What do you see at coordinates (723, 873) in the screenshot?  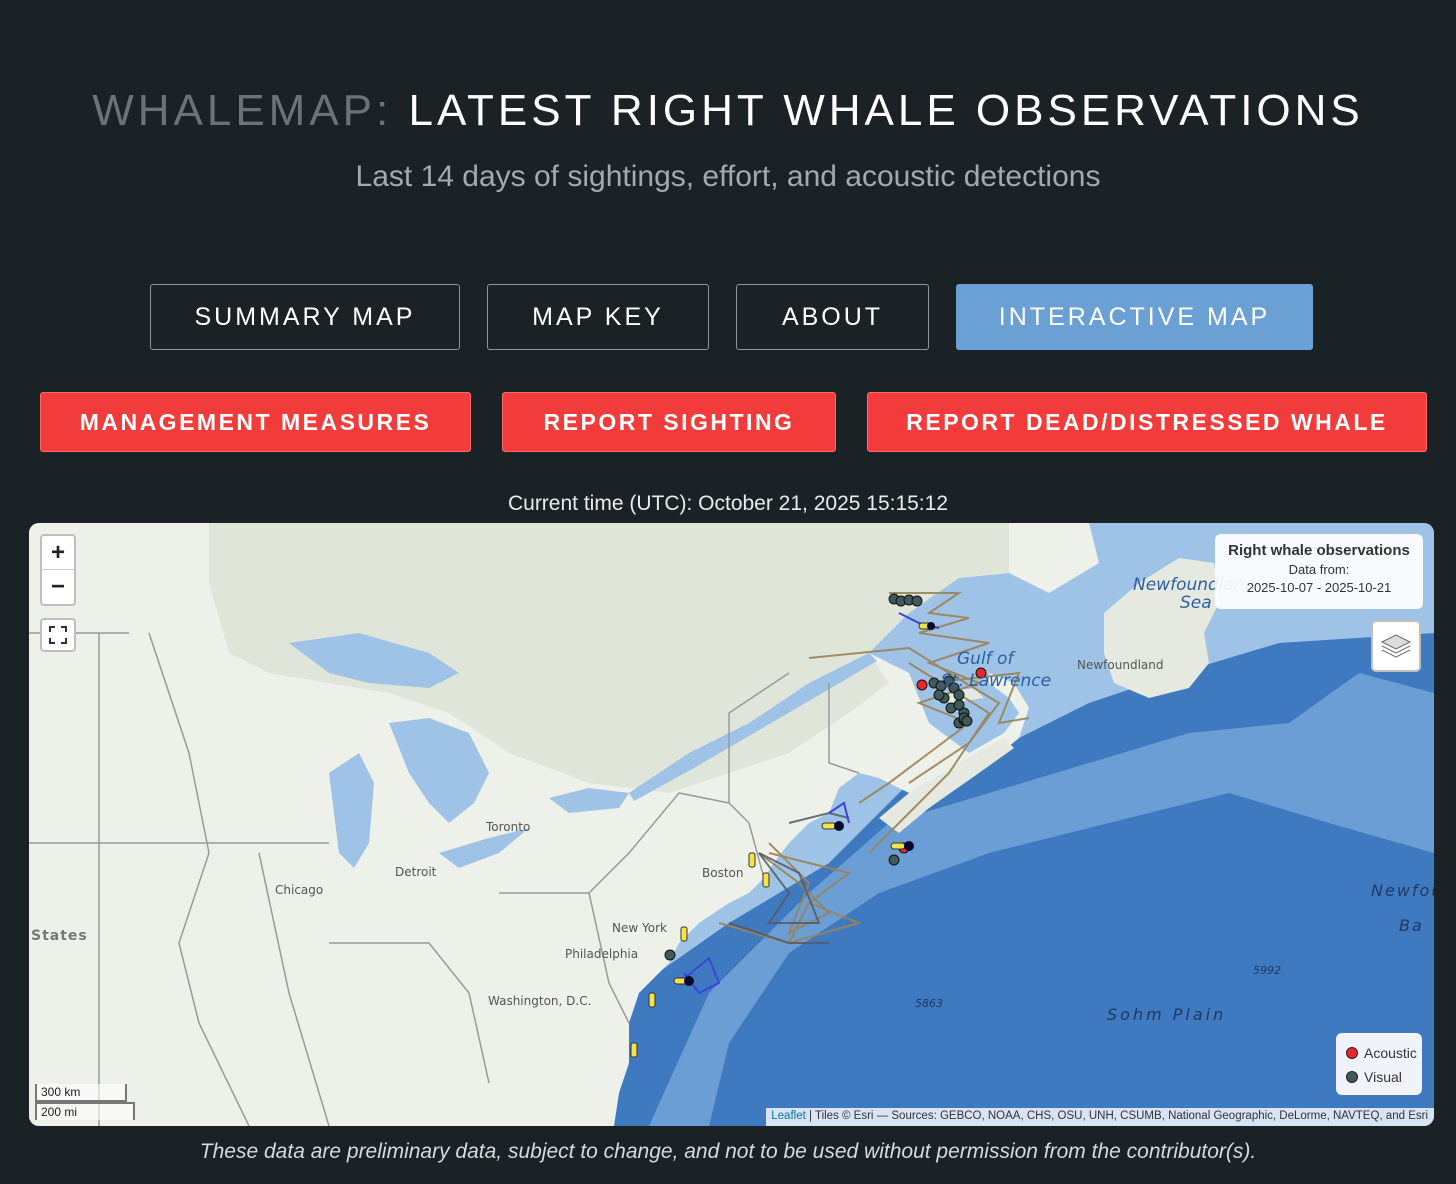 I see `label-boston: Boston` at bounding box center [723, 873].